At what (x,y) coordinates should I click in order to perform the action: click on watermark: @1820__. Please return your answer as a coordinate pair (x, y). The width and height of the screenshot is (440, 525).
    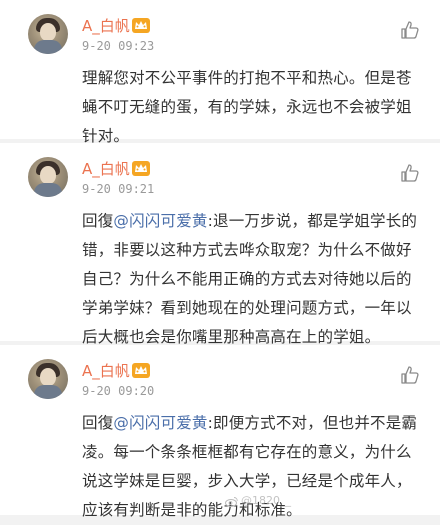
    Looking at the image, I should click on (258, 501).